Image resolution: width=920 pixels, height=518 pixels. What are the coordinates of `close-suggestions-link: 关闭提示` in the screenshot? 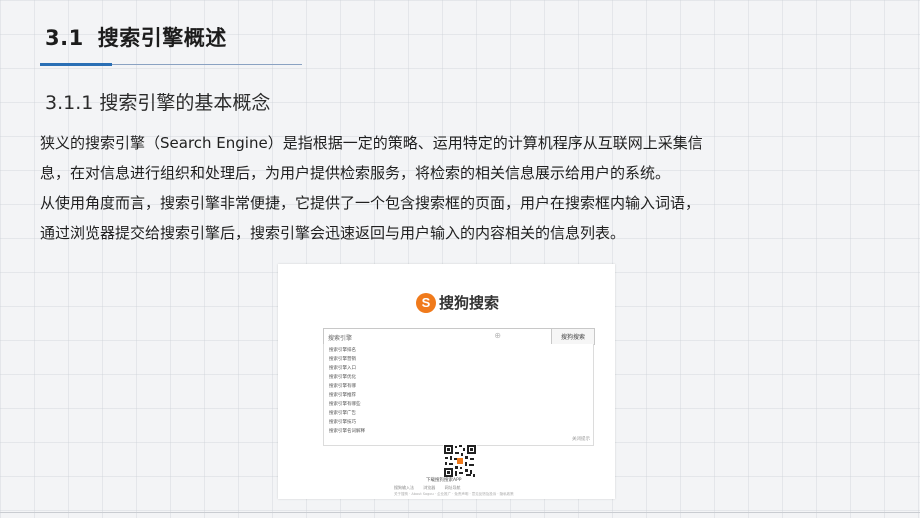 It's located at (581, 439).